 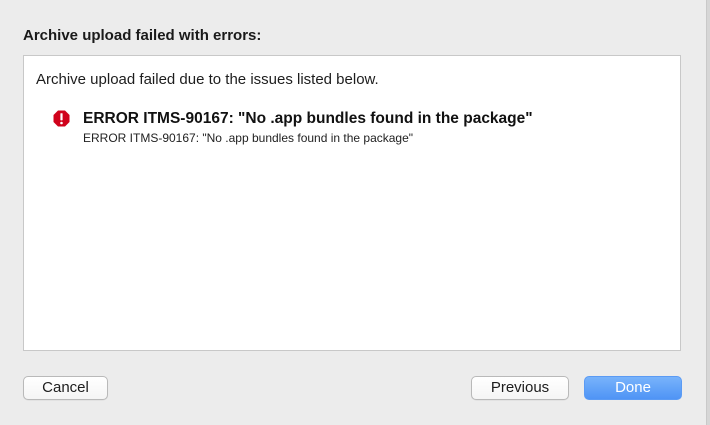 I want to click on window-edge, so click(x=708, y=212).